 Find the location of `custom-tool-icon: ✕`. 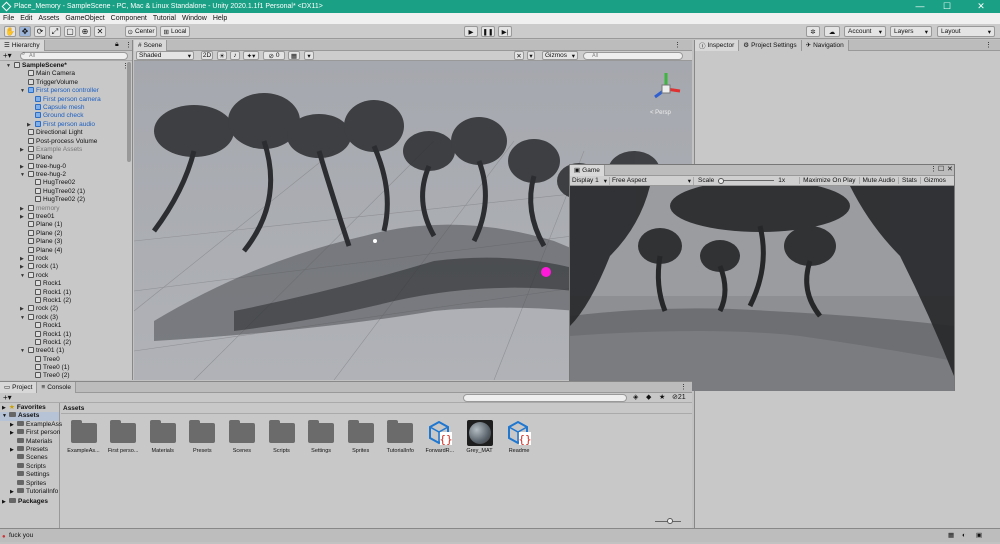

custom-tool-icon: ✕ is located at coordinates (100, 31).